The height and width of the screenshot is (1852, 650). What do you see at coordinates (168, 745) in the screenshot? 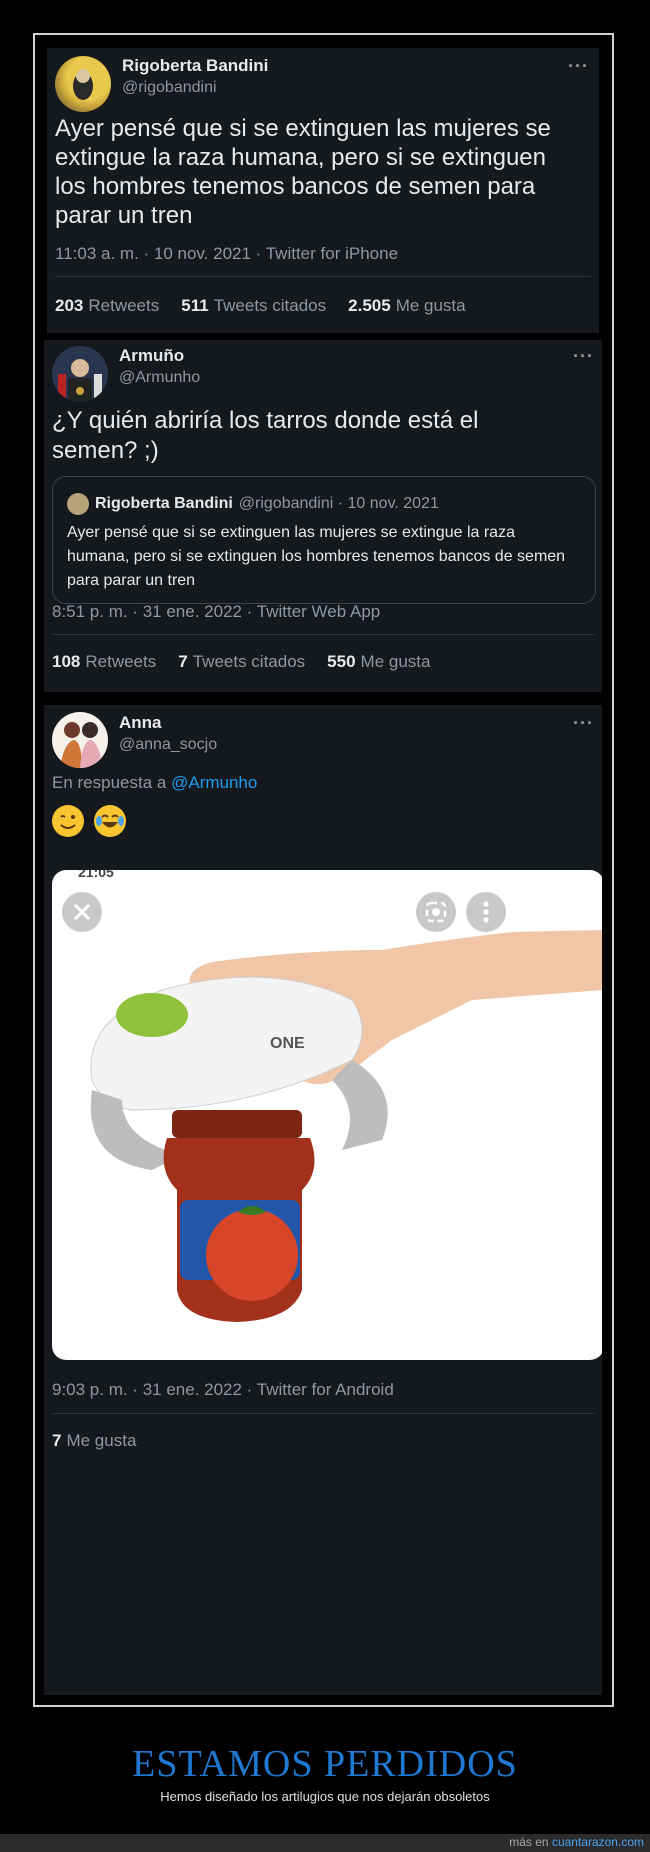
I see `user-handle: @anna_socjo` at bounding box center [168, 745].